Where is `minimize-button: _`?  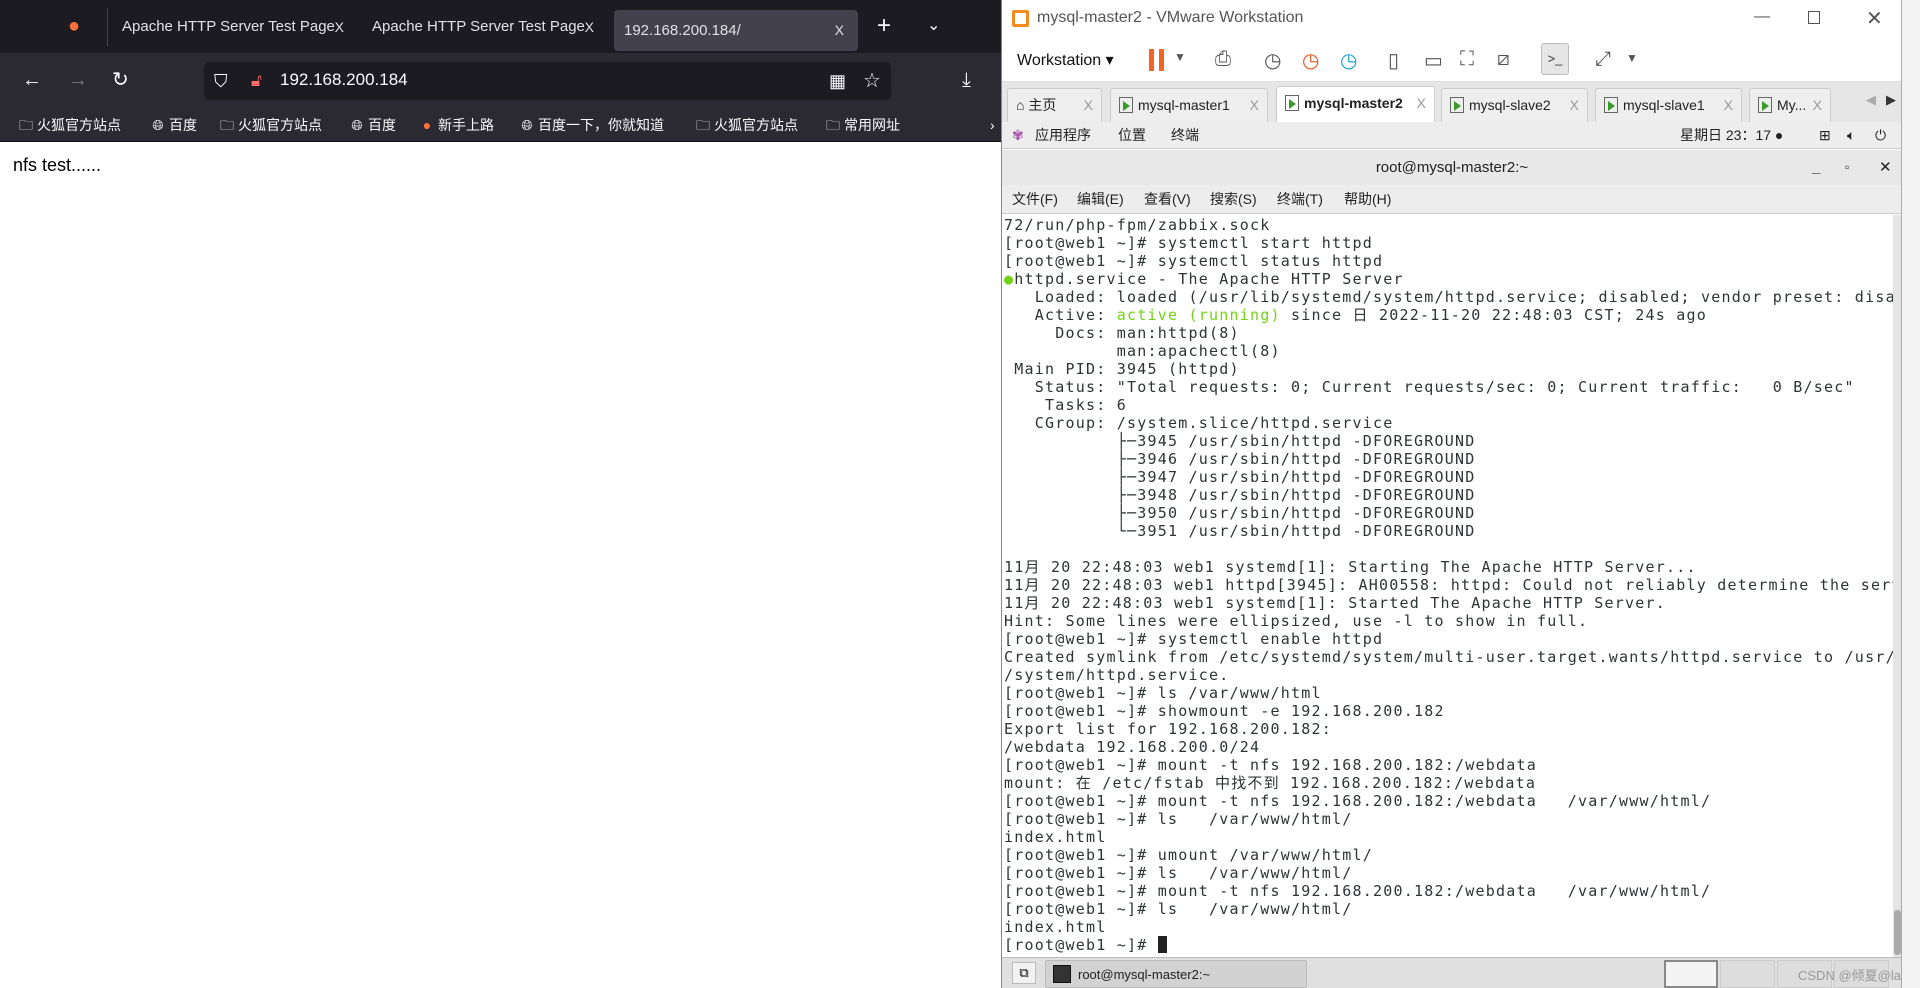
minimize-button: _ is located at coordinates (1816, 167).